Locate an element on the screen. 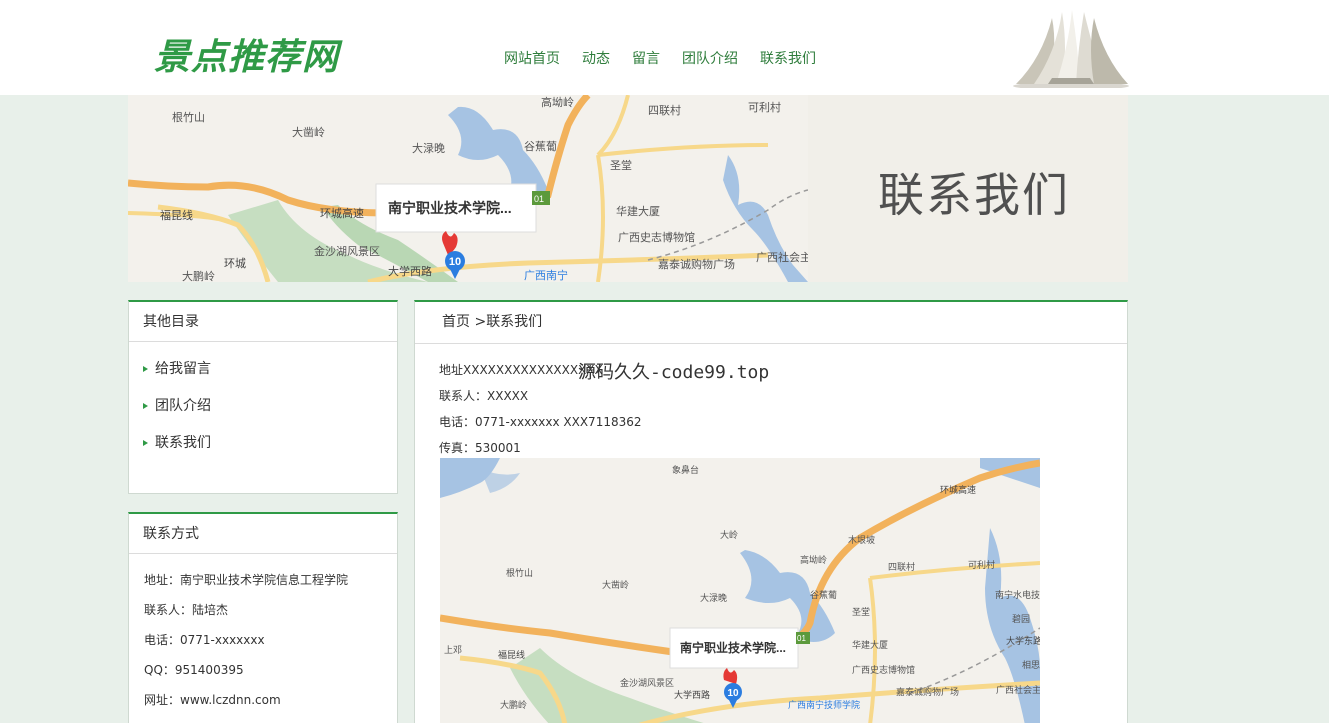 This screenshot has width=1329, height=723. sidebar-item-contact: 联系我们 is located at coordinates (263, 450).